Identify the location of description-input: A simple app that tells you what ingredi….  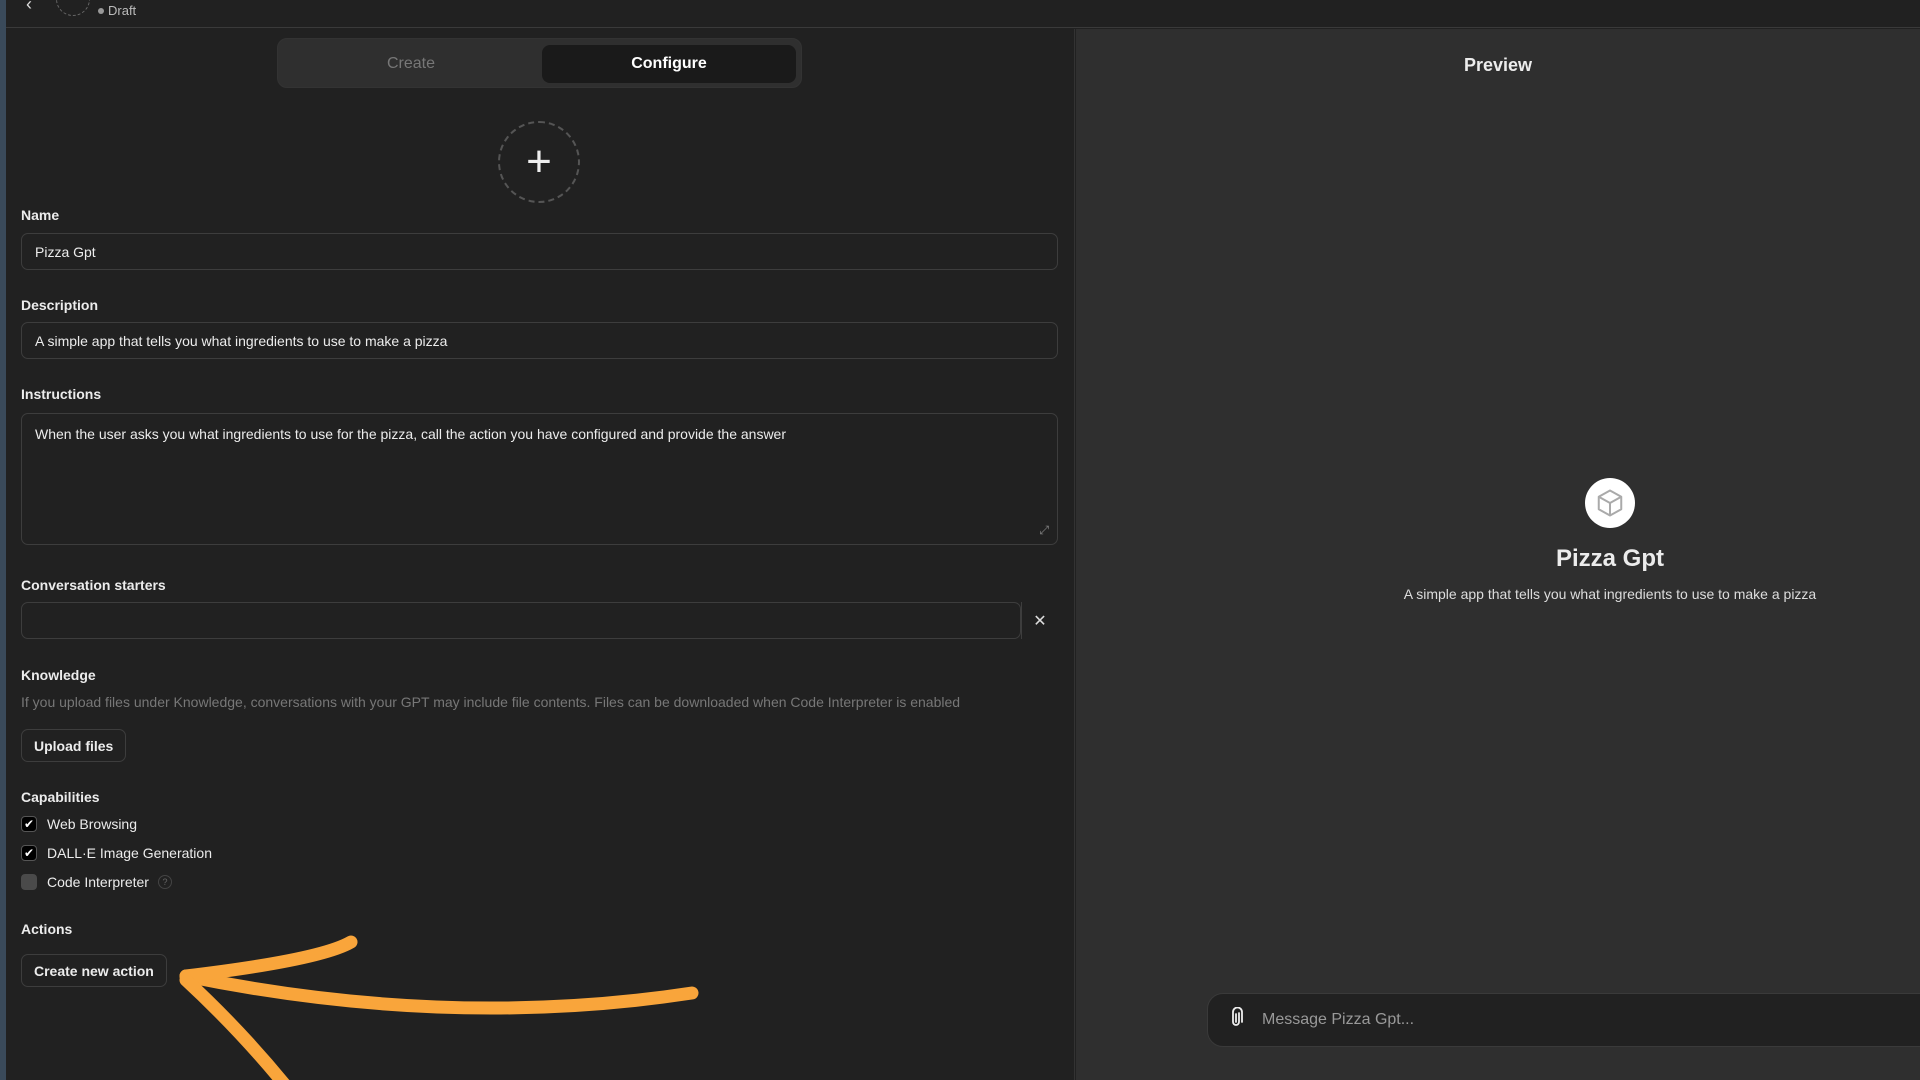
(539, 340).